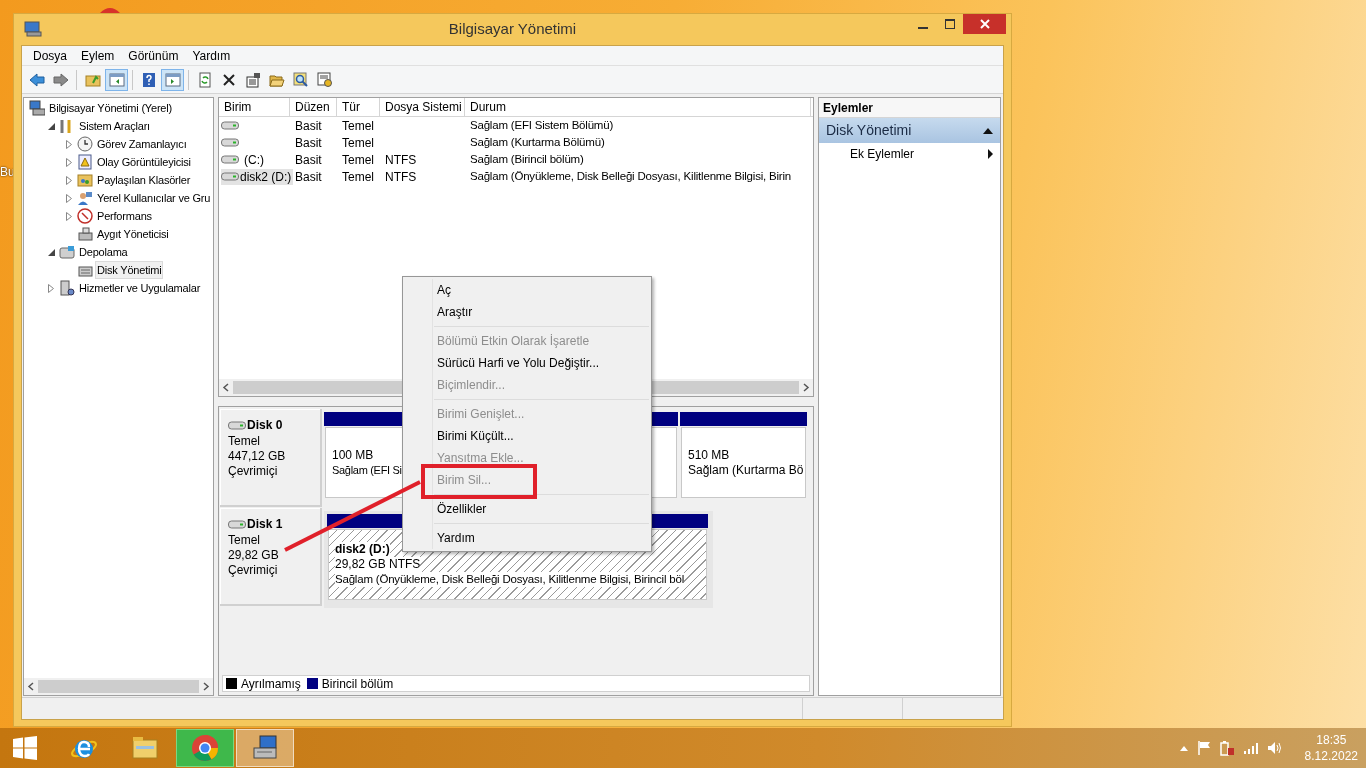  I want to click on clock-date: 8.12.2022, so click(1331, 756).